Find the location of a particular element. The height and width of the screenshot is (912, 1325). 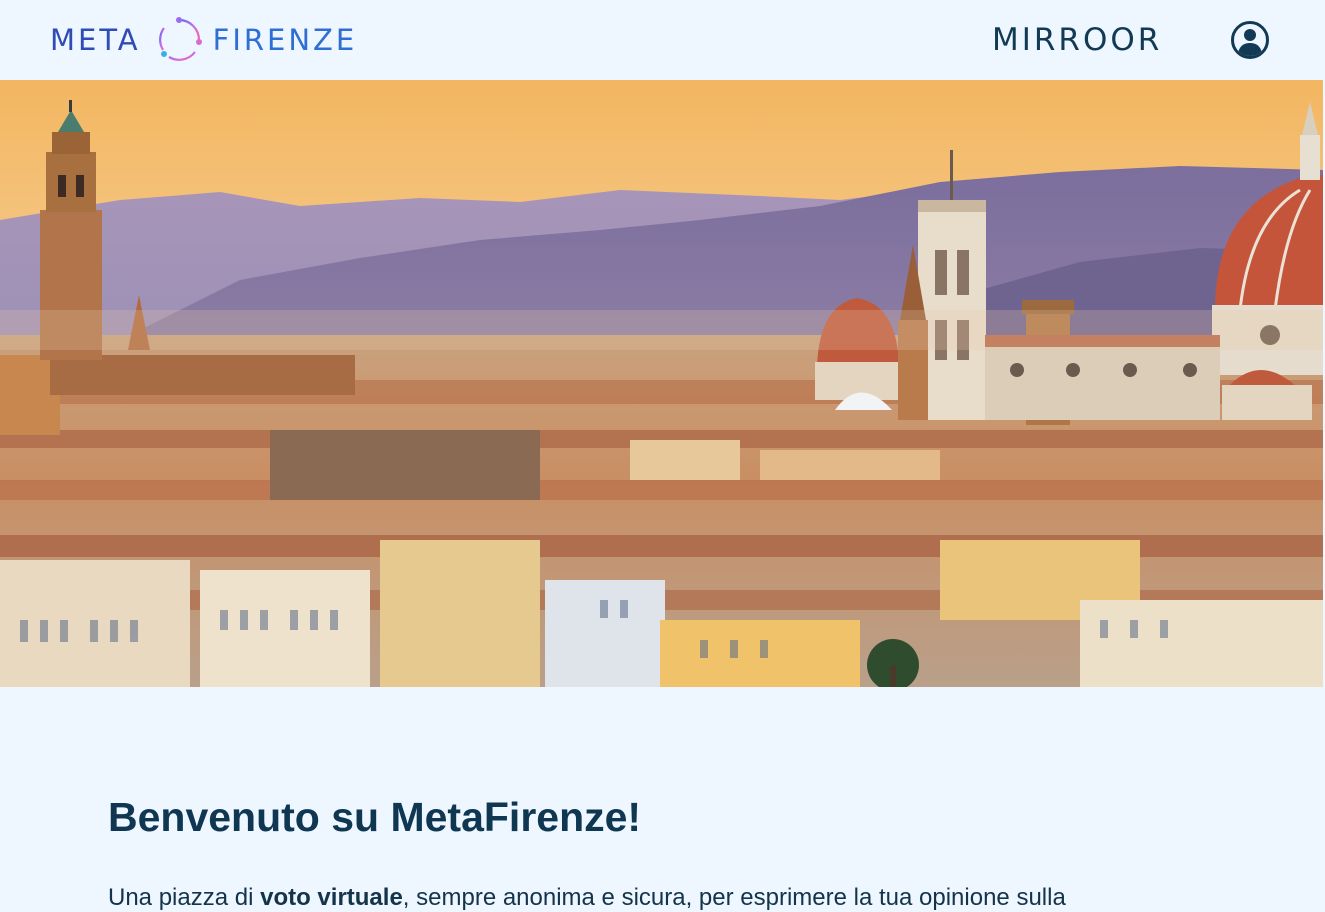

top-header: META FIRENZE MIRROOR is located at coordinates (662, 40).